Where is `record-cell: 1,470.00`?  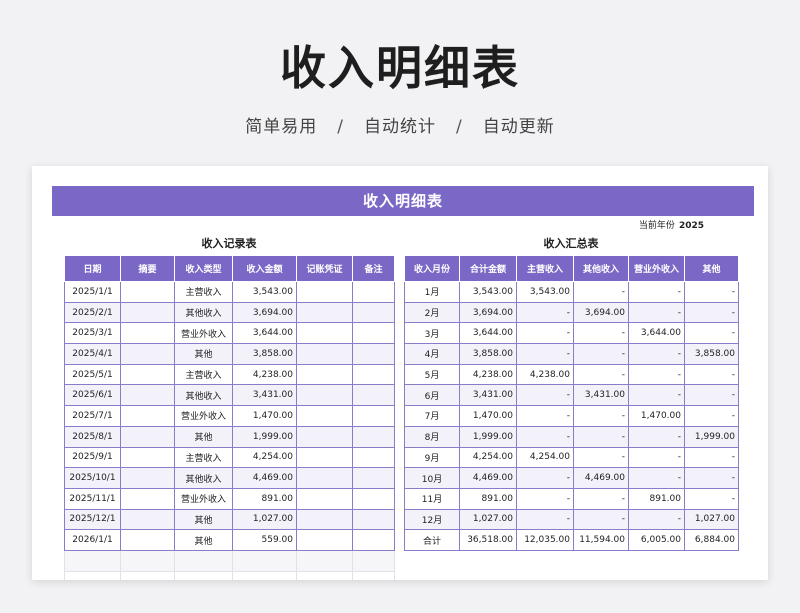 record-cell: 1,470.00 is located at coordinates (264, 416).